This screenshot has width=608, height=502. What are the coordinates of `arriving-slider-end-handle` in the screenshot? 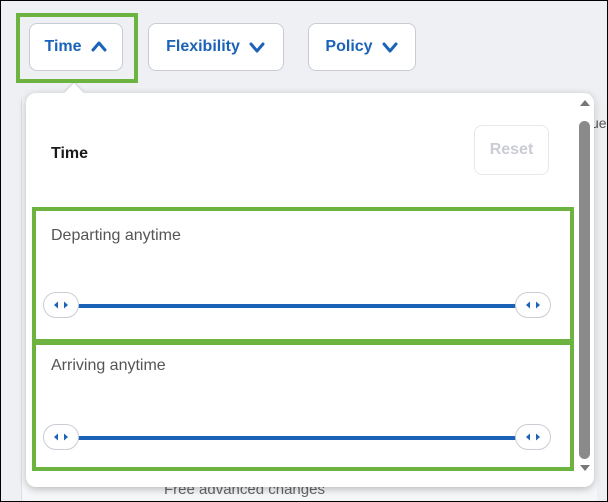 It's located at (533, 437).